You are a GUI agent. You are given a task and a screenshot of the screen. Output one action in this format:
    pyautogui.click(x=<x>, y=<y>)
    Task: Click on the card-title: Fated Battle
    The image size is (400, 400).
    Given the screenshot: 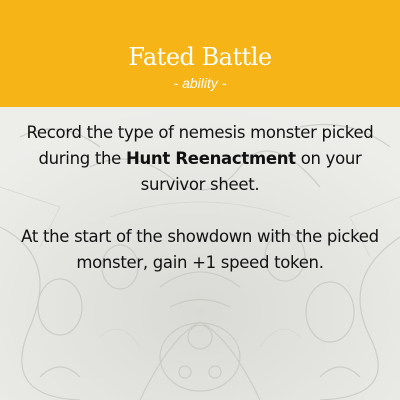 What is the action you would take?
    pyautogui.click(x=200, y=57)
    